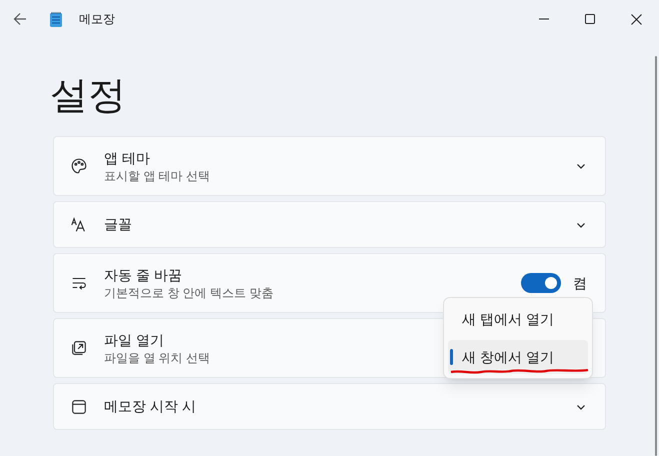 This screenshot has height=456, width=659. Describe the element at coordinates (118, 224) in the screenshot. I see `setting-title: 글꼴` at that location.